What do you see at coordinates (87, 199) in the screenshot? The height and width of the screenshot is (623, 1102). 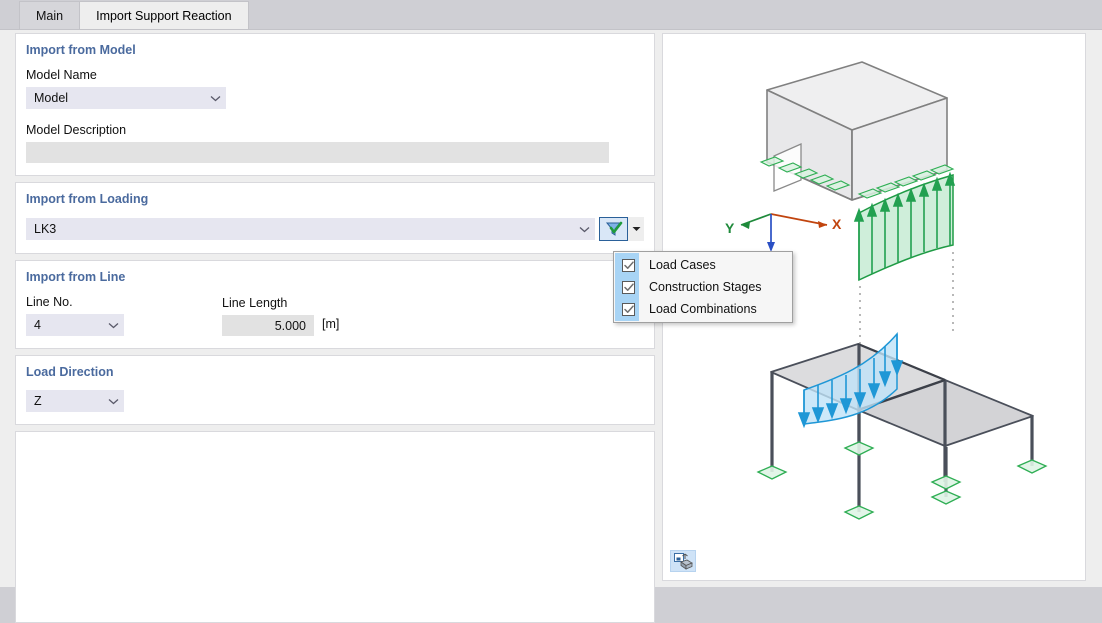 I see `group-title-import-from-loading: Import from Loading` at bounding box center [87, 199].